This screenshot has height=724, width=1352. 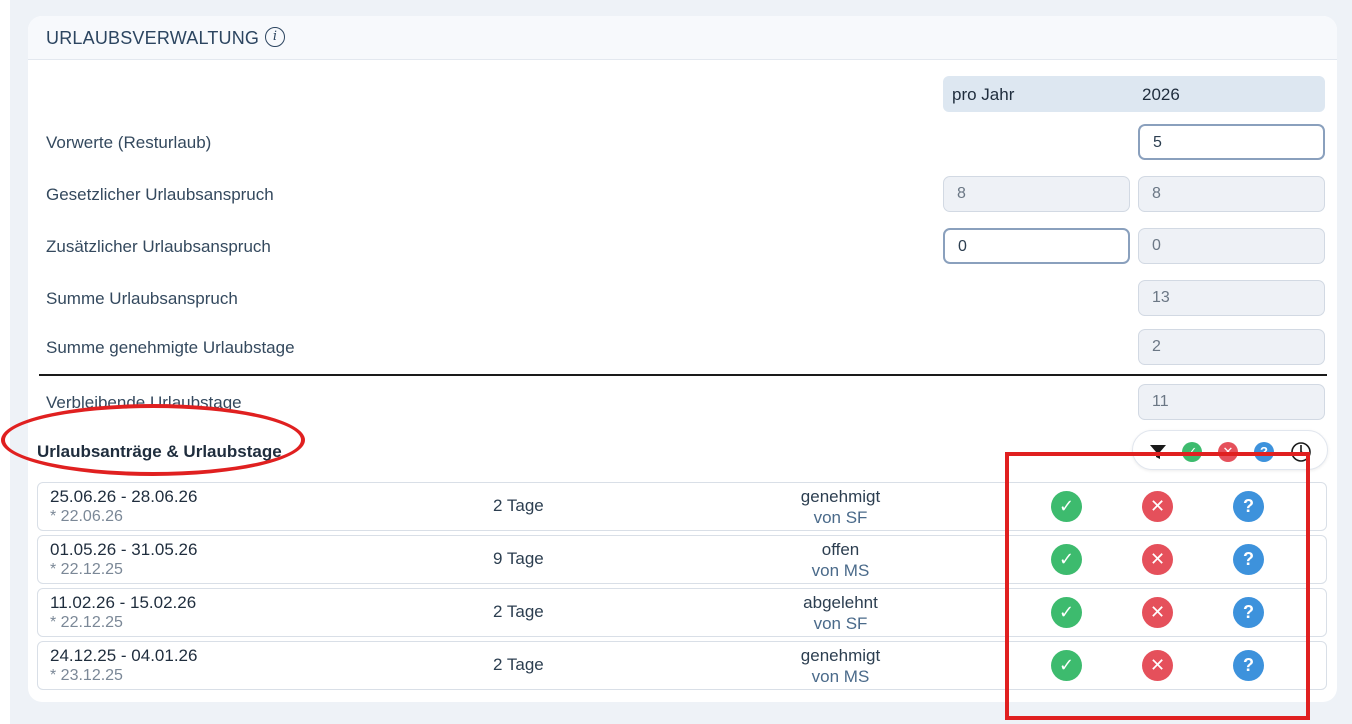 What do you see at coordinates (86, 675) in the screenshot?
I see `request-created: * 23.12.25` at bounding box center [86, 675].